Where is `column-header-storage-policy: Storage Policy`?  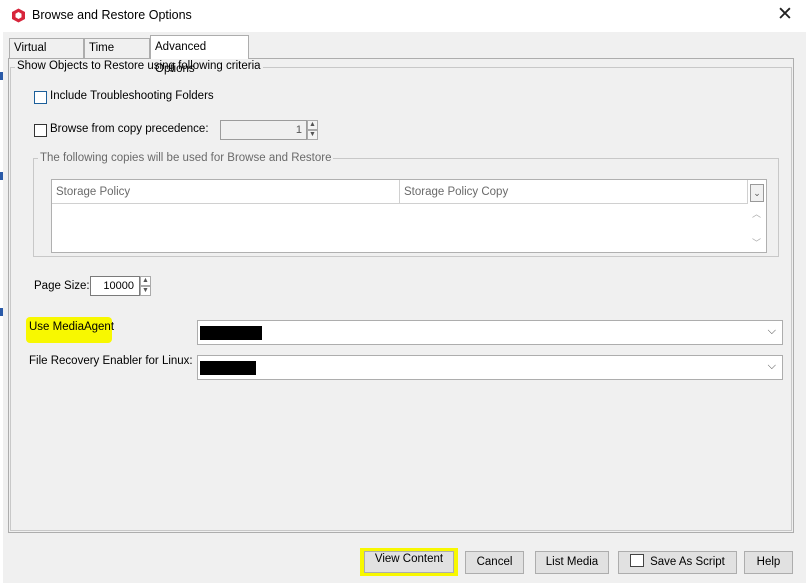 column-header-storage-policy: Storage Policy is located at coordinates (226, 192).